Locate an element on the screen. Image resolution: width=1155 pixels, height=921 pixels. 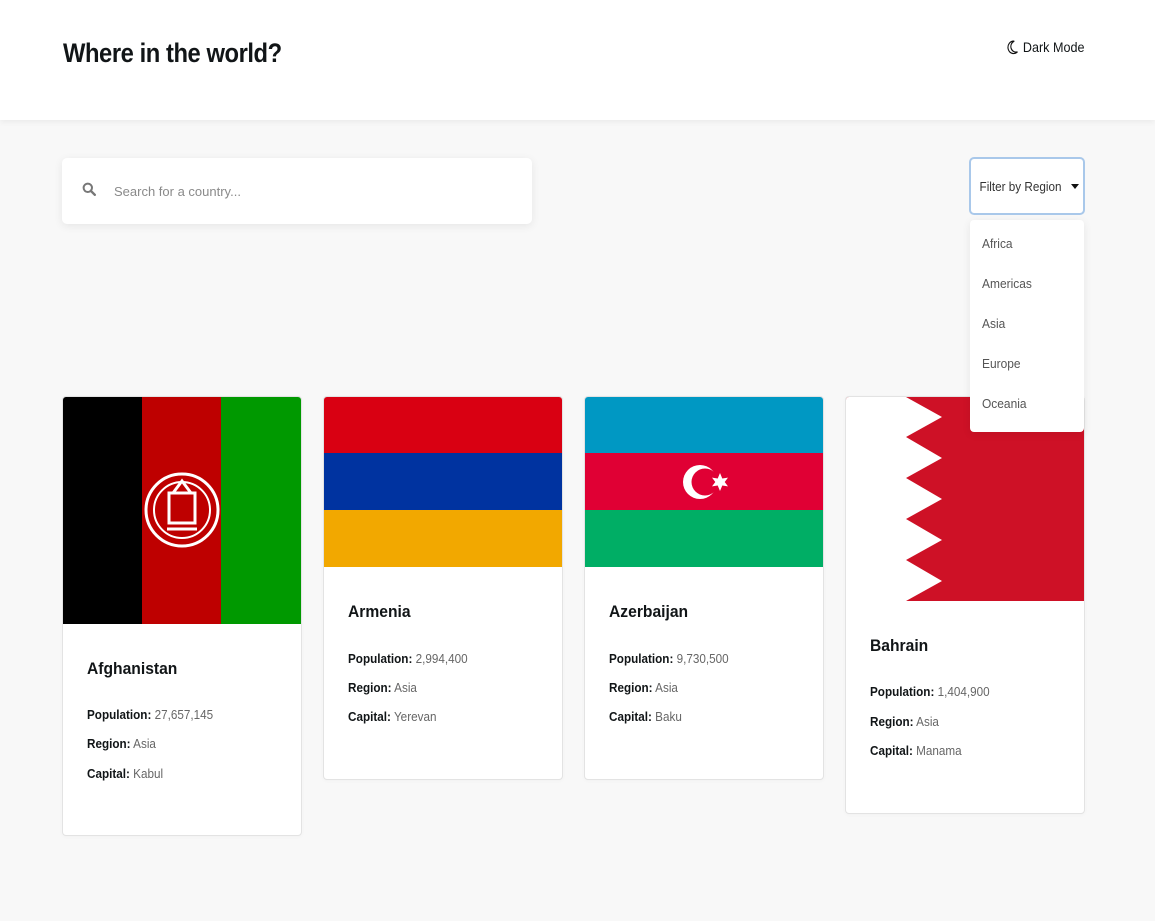
country-capital: Capital: Yerevan is located at coordinates (392, 716).